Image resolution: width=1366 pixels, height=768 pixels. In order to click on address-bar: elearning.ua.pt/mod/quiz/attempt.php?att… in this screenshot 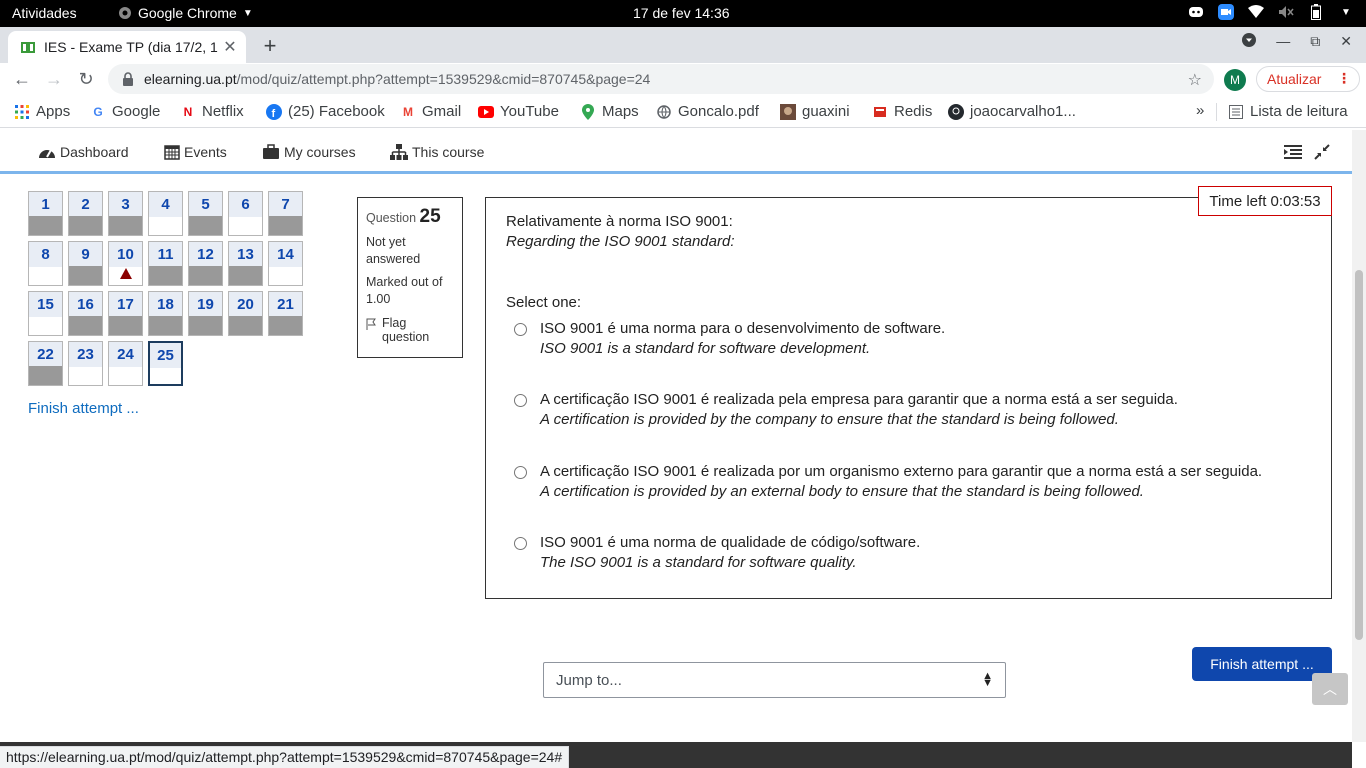, I will do `click(661, 79)`.